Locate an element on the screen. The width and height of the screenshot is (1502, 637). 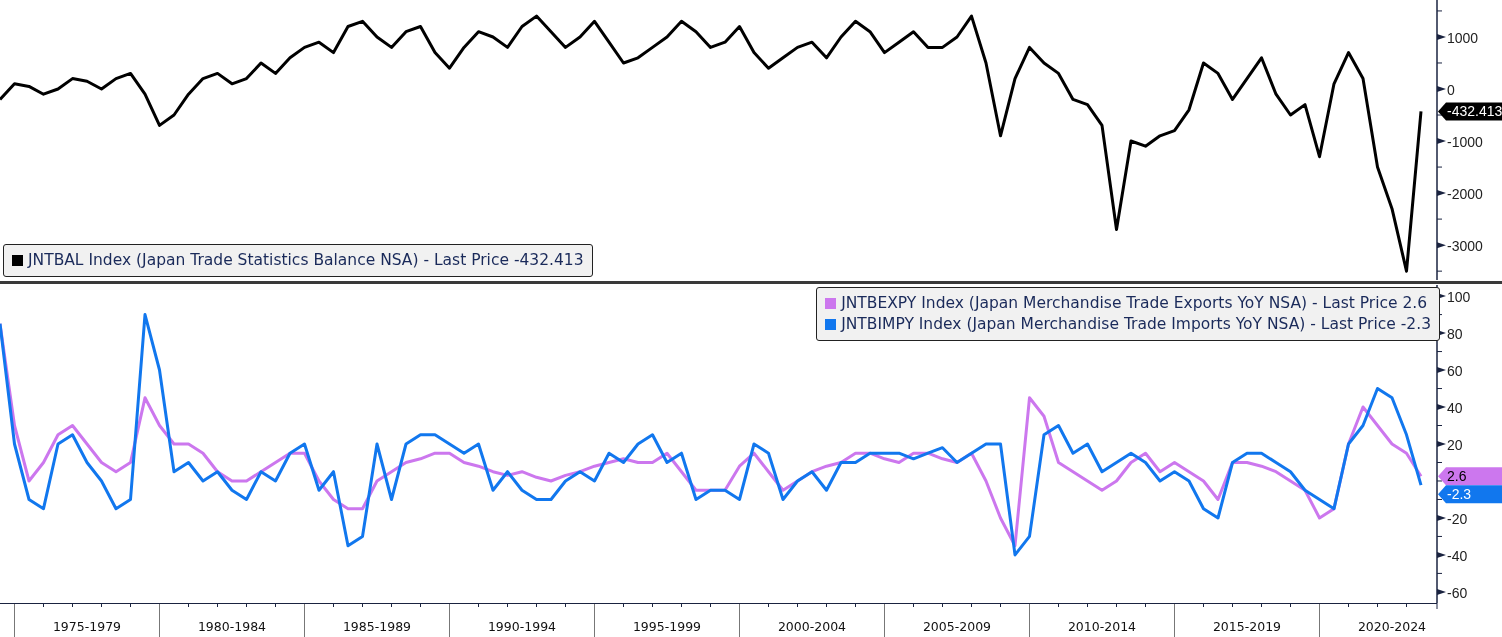
axis-label: 60 is located at coordinates (1455, 371).